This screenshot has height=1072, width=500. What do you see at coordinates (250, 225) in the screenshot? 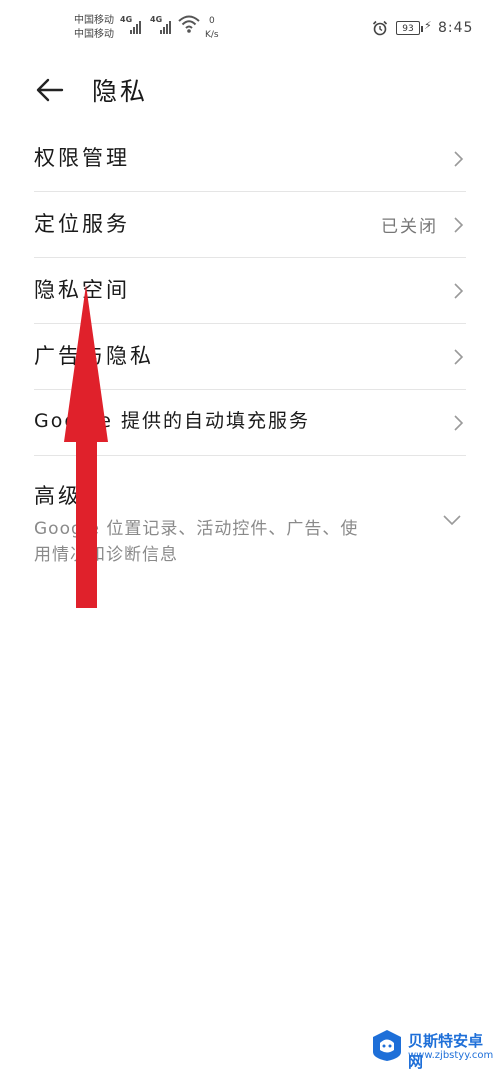
I see `location-service-item: 定位服务 已关闭` at bounding box center [250, 225].